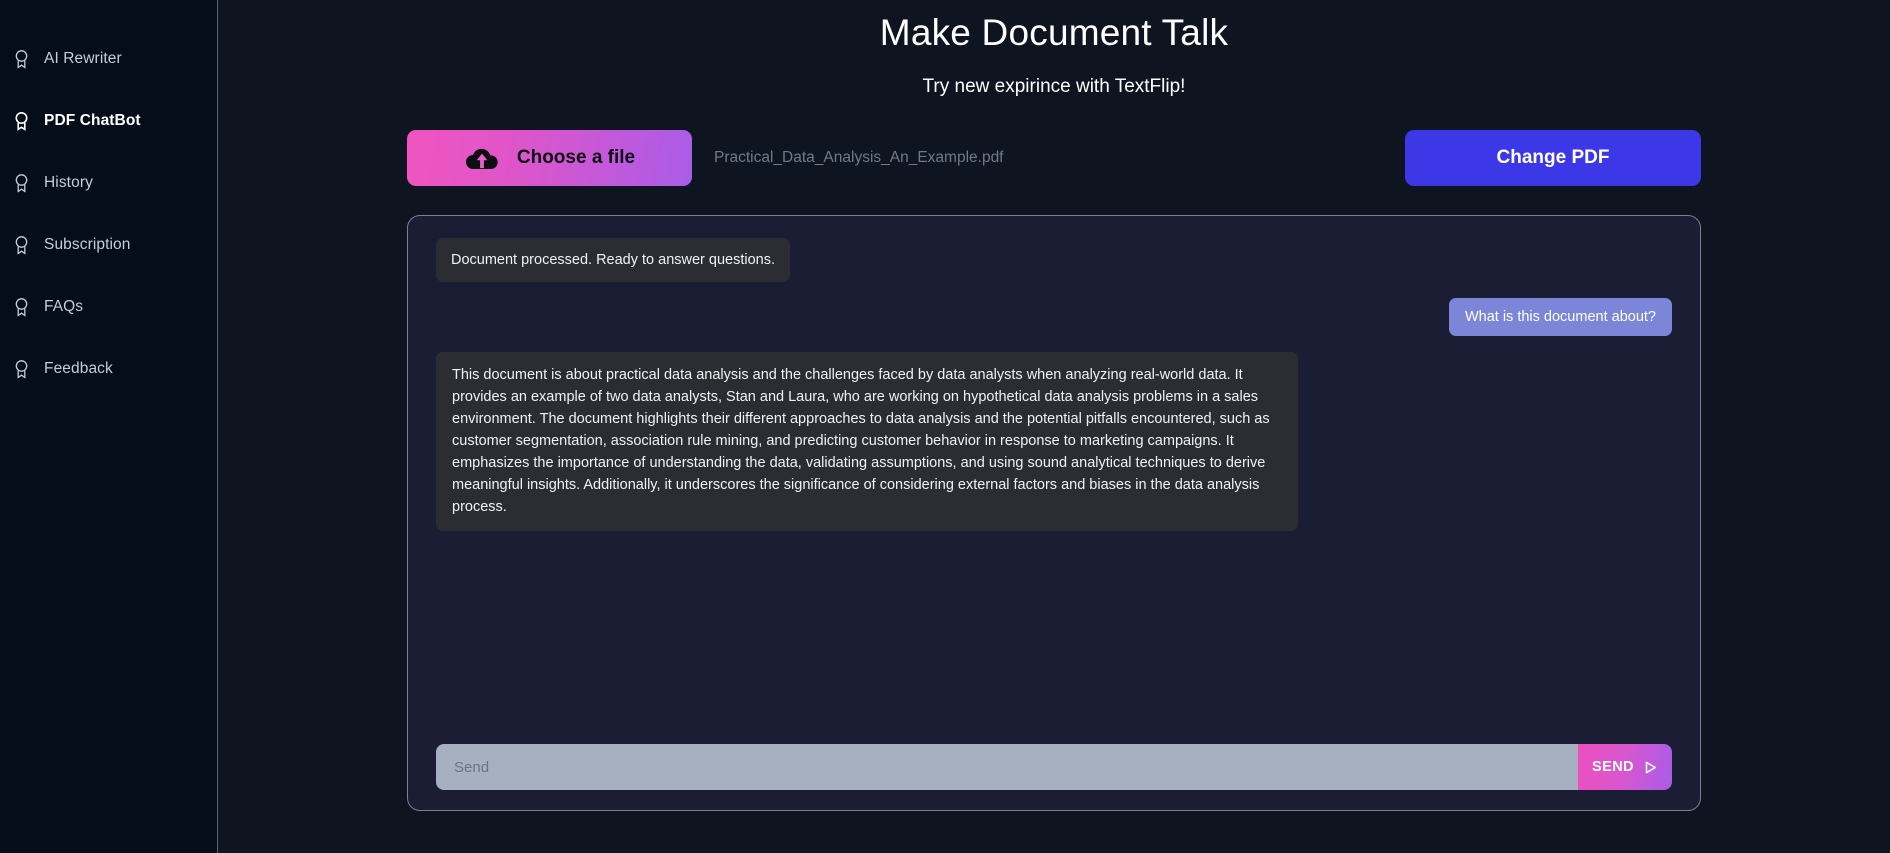 The image size is (1890, 853). What do you see at coordinates (78, 368) in the screenshot?
I see `sidebar-item-label: Feedback` at bounding box center [78, 368].